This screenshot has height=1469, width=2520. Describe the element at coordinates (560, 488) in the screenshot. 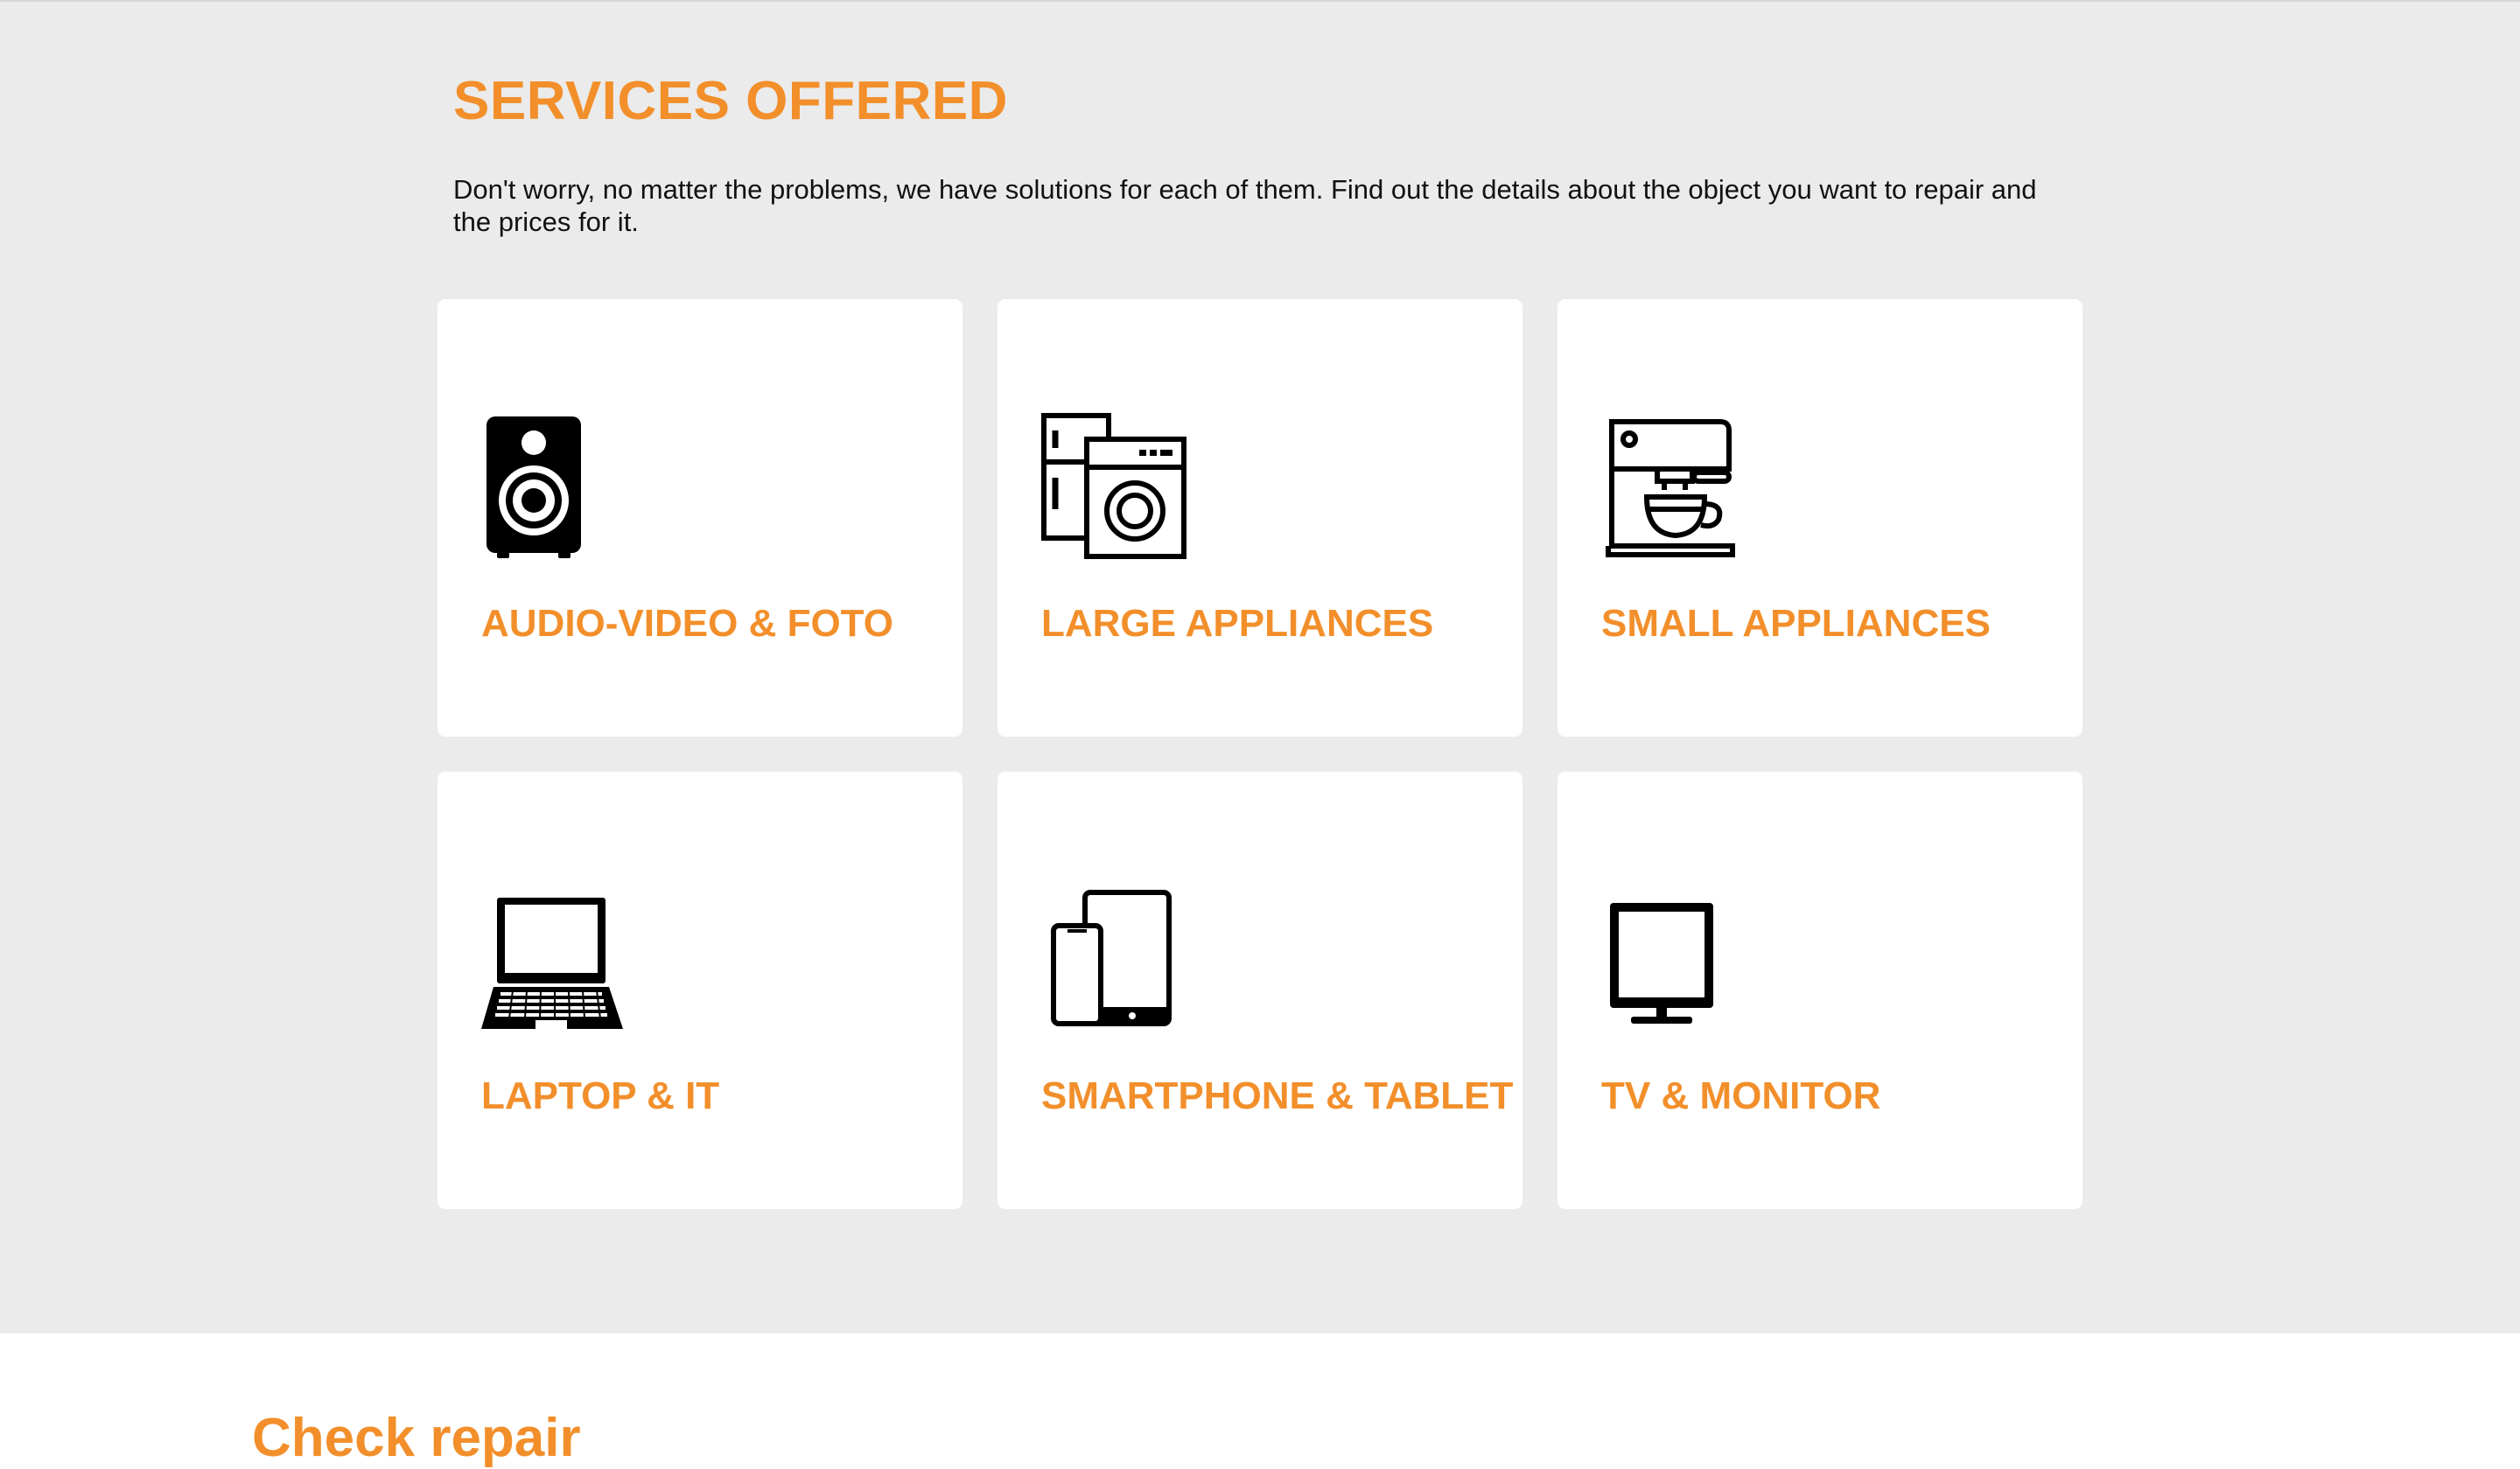

I see `speaker-icon` at that location.